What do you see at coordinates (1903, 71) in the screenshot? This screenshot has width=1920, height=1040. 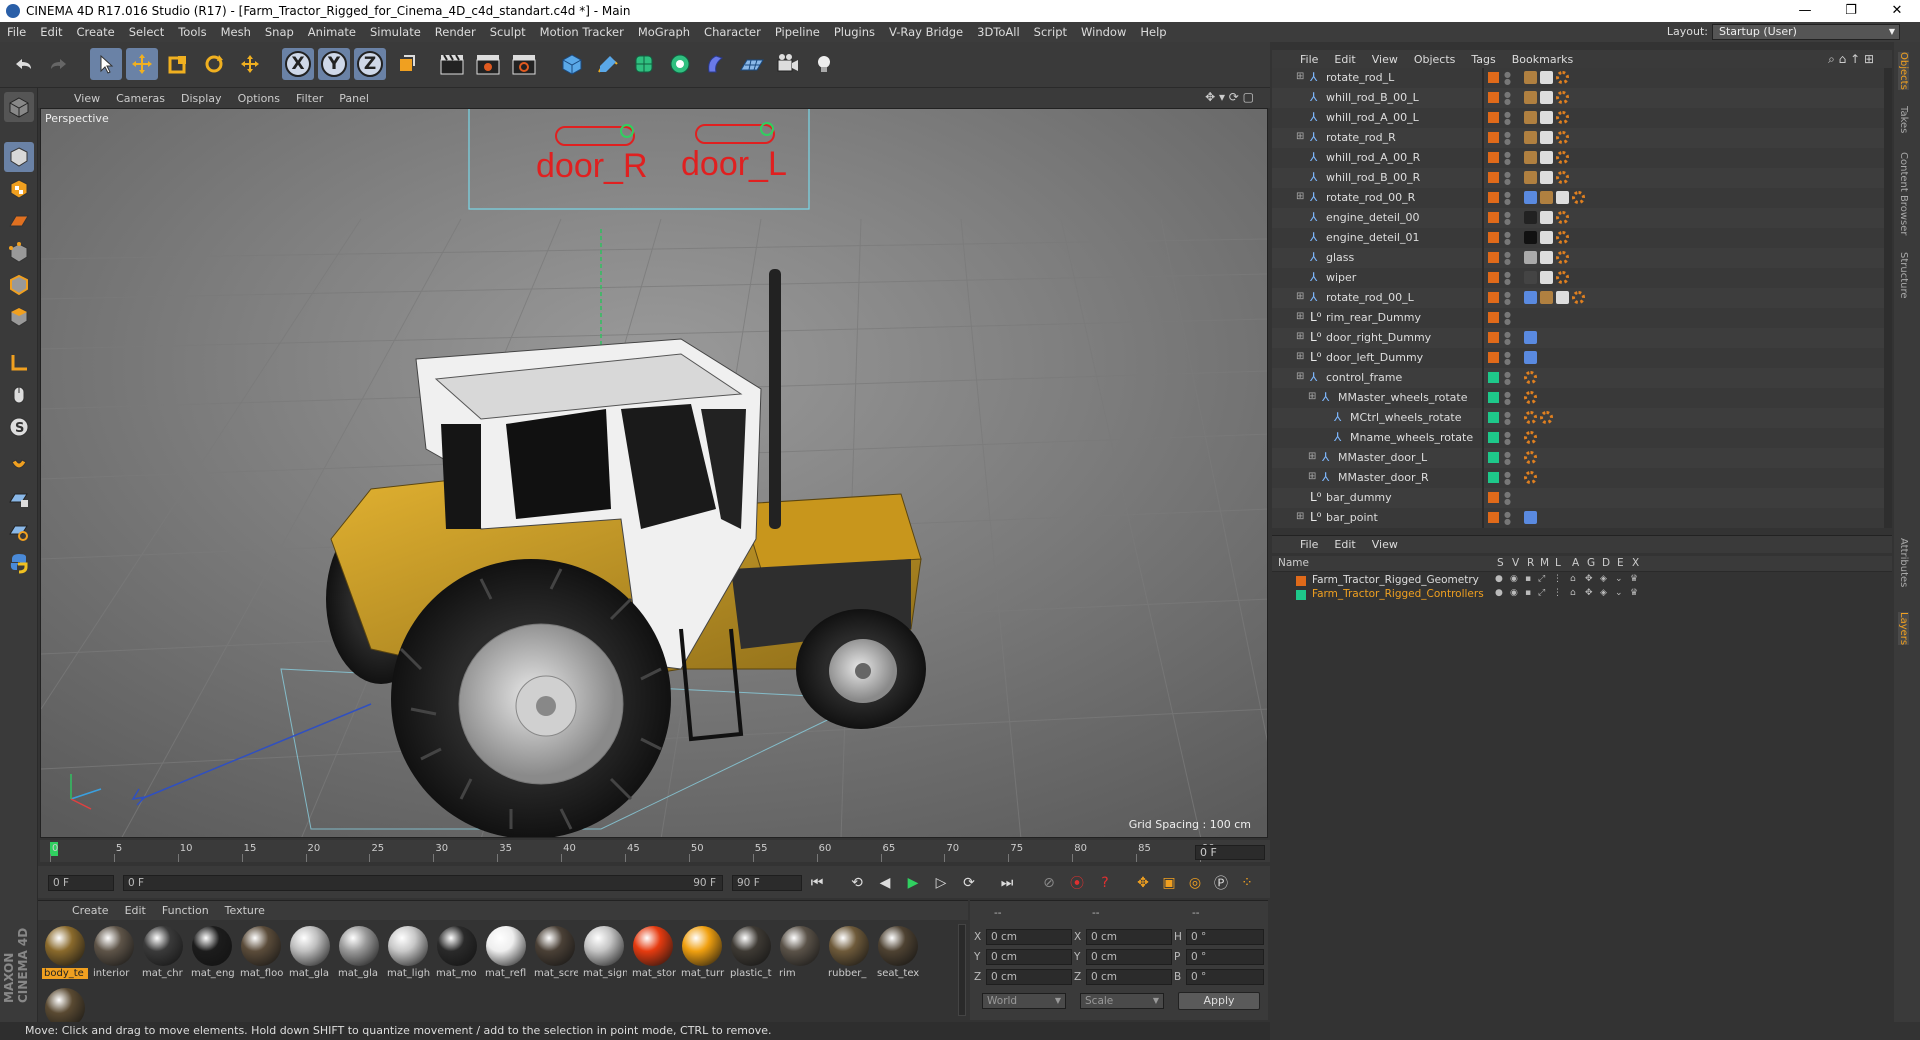 I see `side-tab: Objects` at bounding box center [1903, 71].